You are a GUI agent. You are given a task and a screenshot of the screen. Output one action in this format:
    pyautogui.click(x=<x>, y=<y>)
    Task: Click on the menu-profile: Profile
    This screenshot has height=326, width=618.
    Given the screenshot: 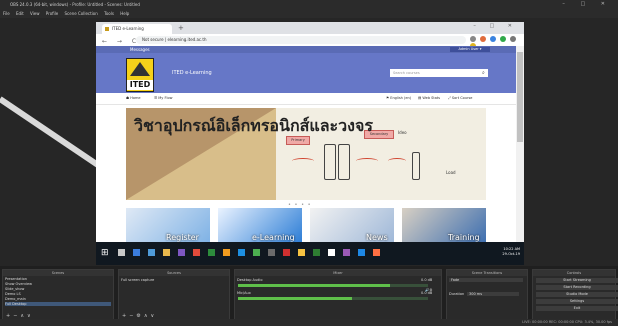 What is the action you would take?
    pyautogui.click(x=52, y=13)
    